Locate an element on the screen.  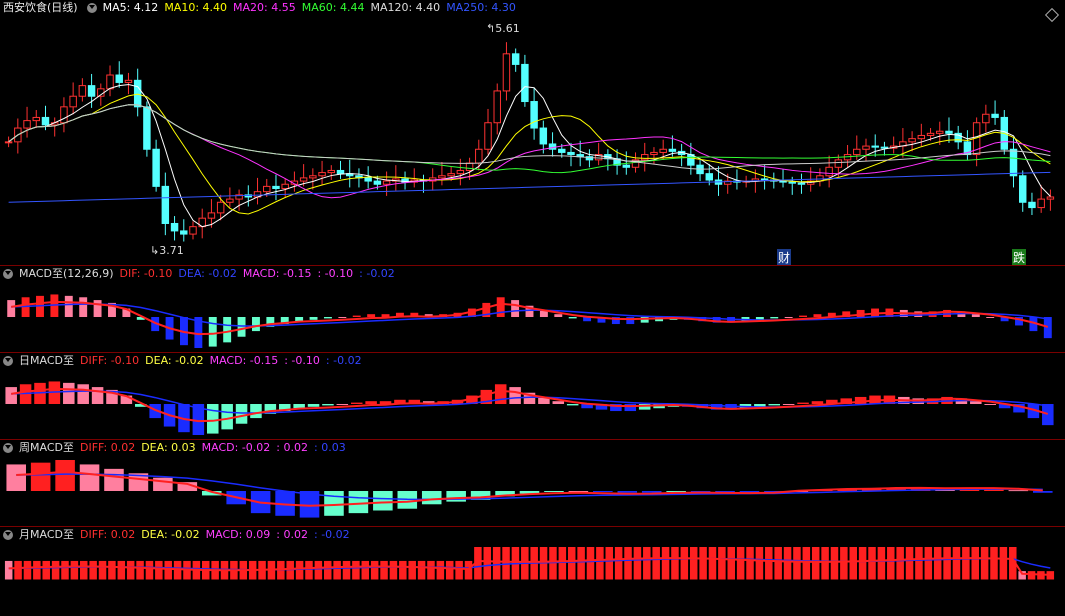
tag-cai: 财 is located at coordinates (784, 257).